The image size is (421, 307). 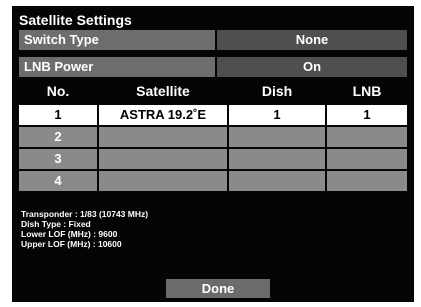 I want to click on cell-no: 2, so click(x=58, y=137).